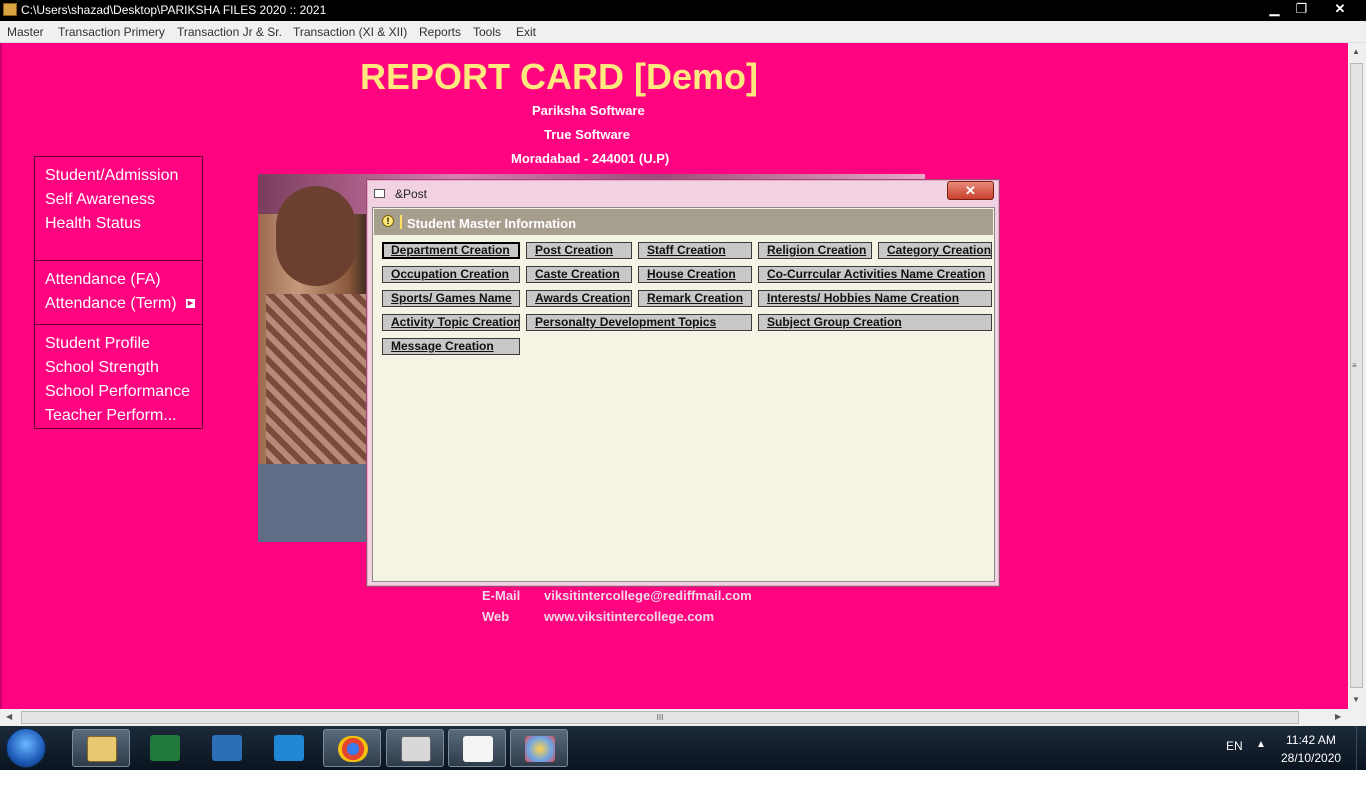 The image size is (1366, 795). Describe the element at coordinates (93, 224) in the screenshot. I see `menu-health-status: Health Status` at that location.